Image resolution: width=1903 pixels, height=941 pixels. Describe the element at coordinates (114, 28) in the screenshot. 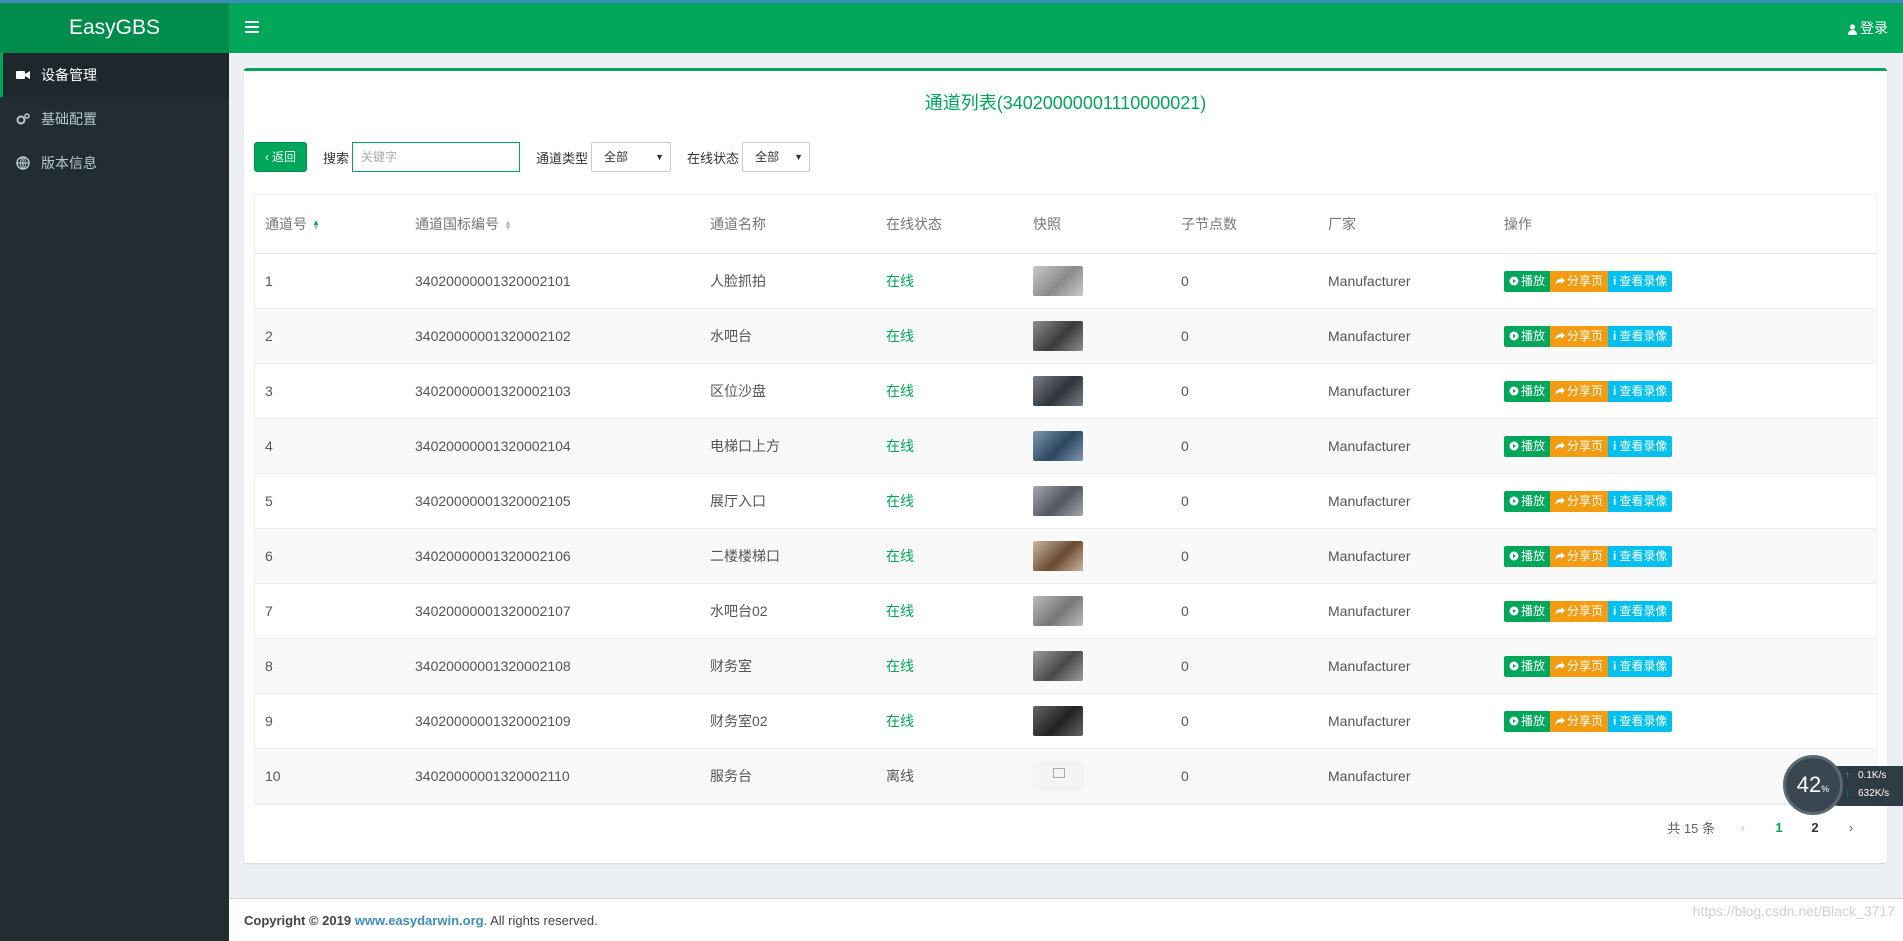

I see `brand-logo: EasyGBS` at that location.